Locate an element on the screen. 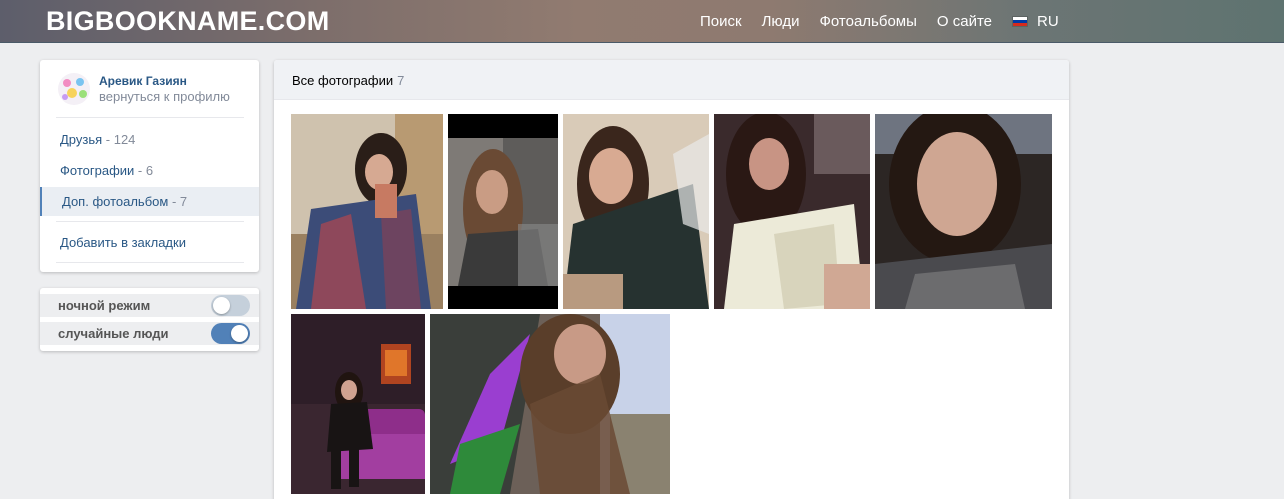 Image resolution: width=1284 pixels, height=499 pixels. album-title: Все фотографии is located at coordinates (343, 80).